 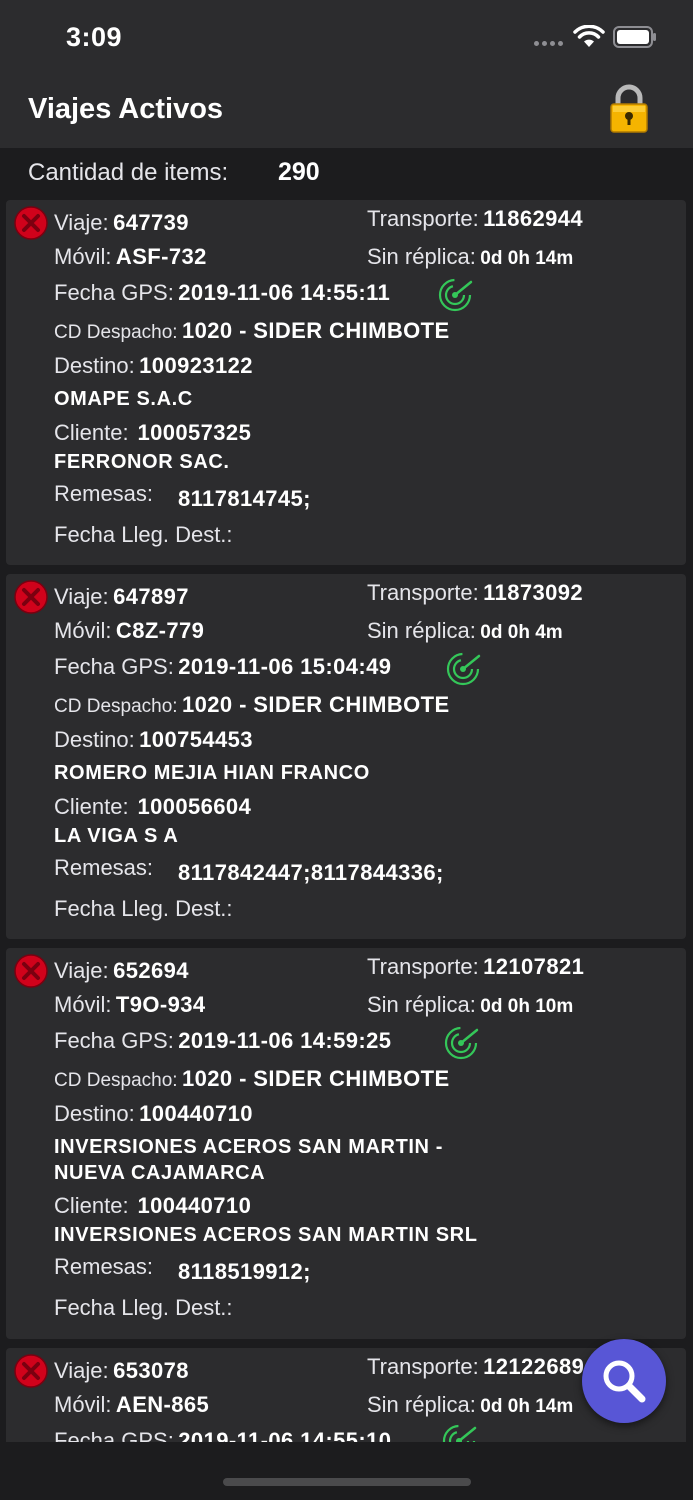 I want to click on remesas-value: 8117814745;, so click(x=244, y=498).